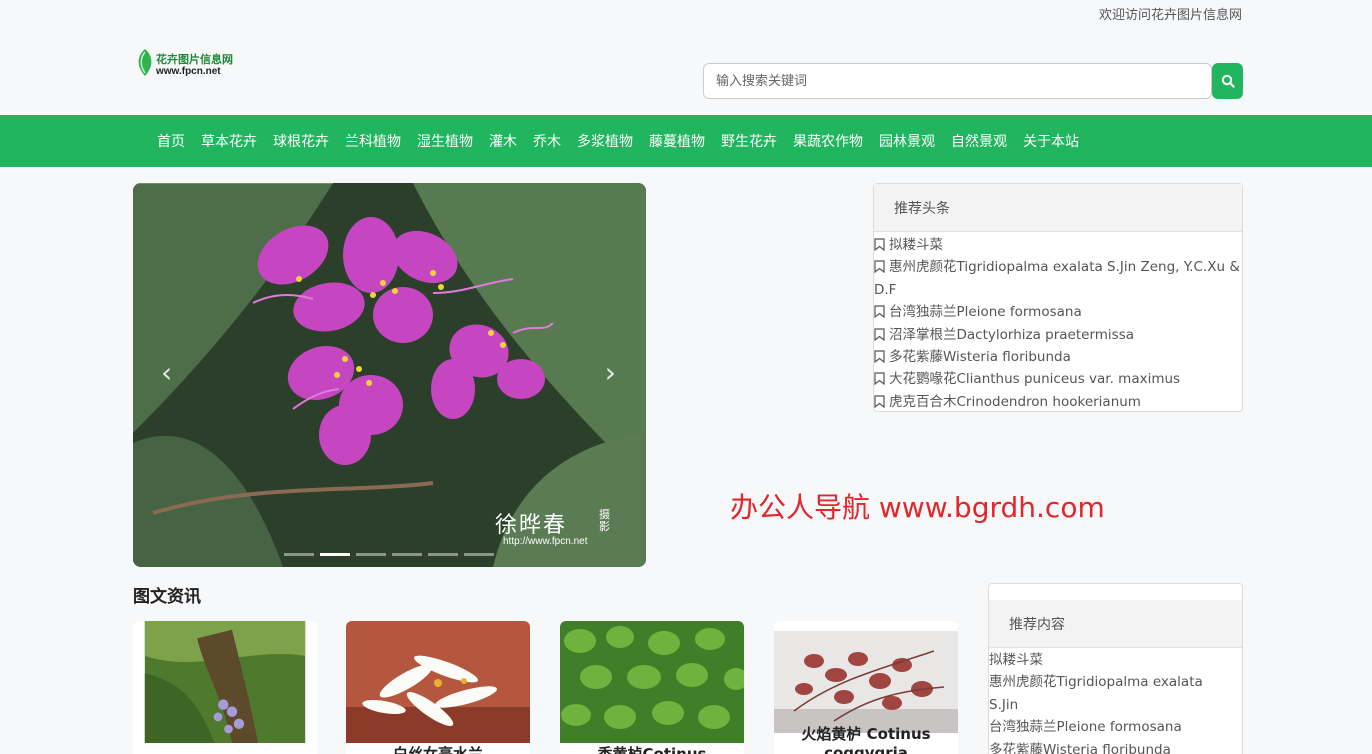 The height and width of the screenshot is (754, 1372). I want to click on leaf-logo-icon, so click(145, 62).